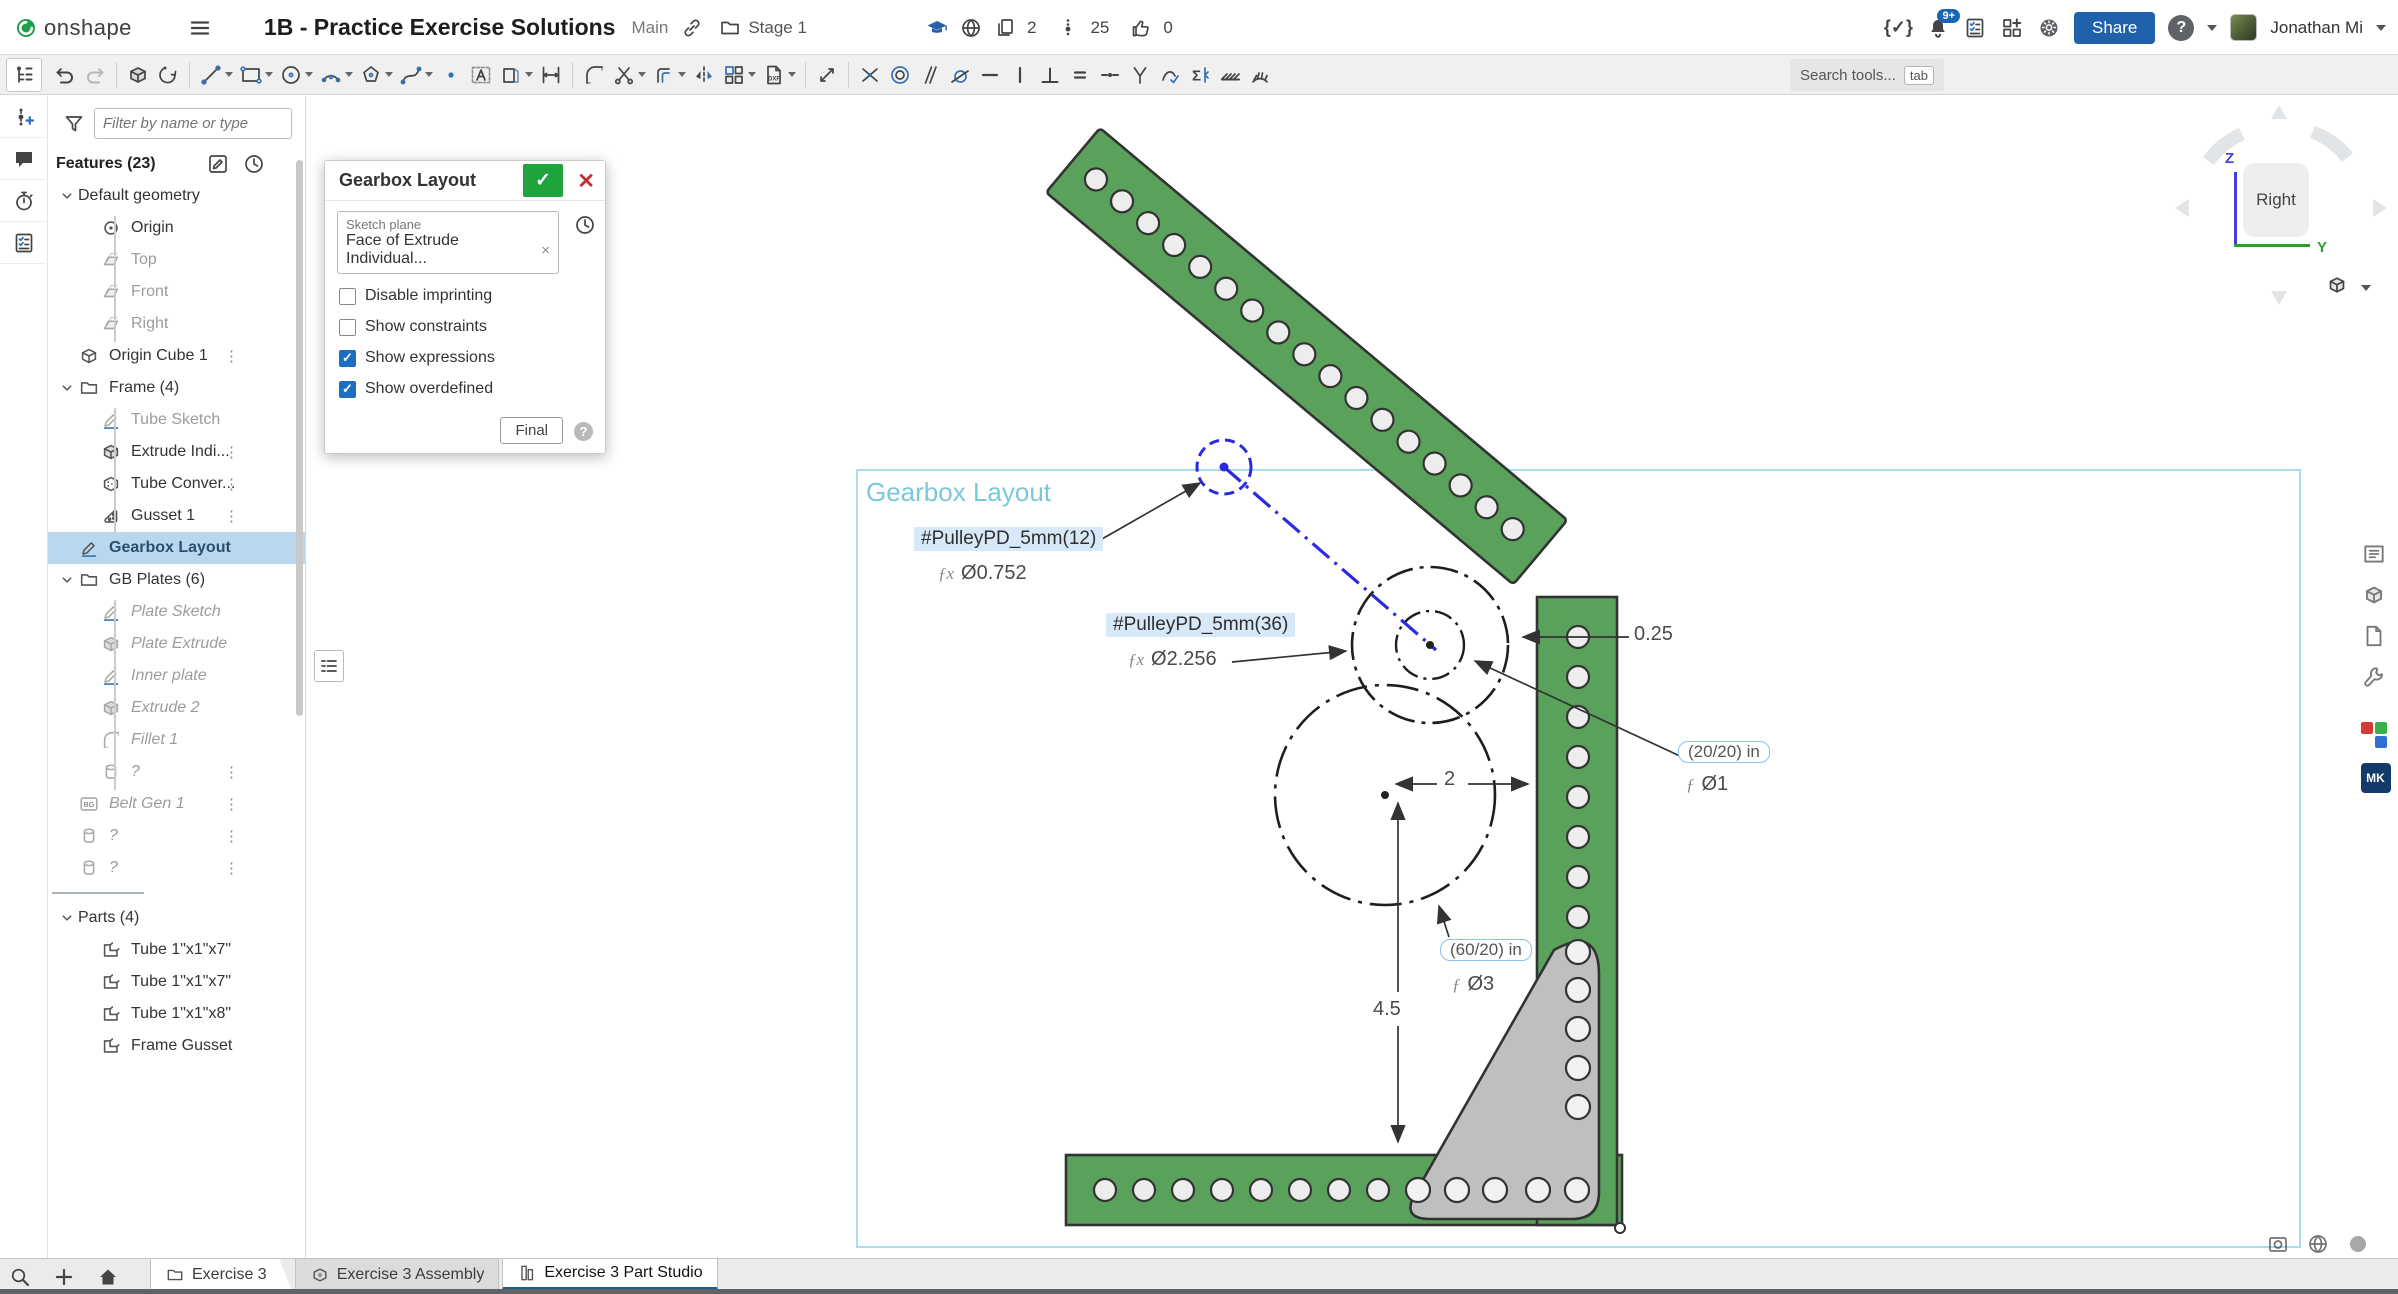 This screenshot has height=1294, width=2398. Describe the element at coordinates (176, 676) in the screenshot. I see `tree-item-inner-plate: Inner plate` at that location.